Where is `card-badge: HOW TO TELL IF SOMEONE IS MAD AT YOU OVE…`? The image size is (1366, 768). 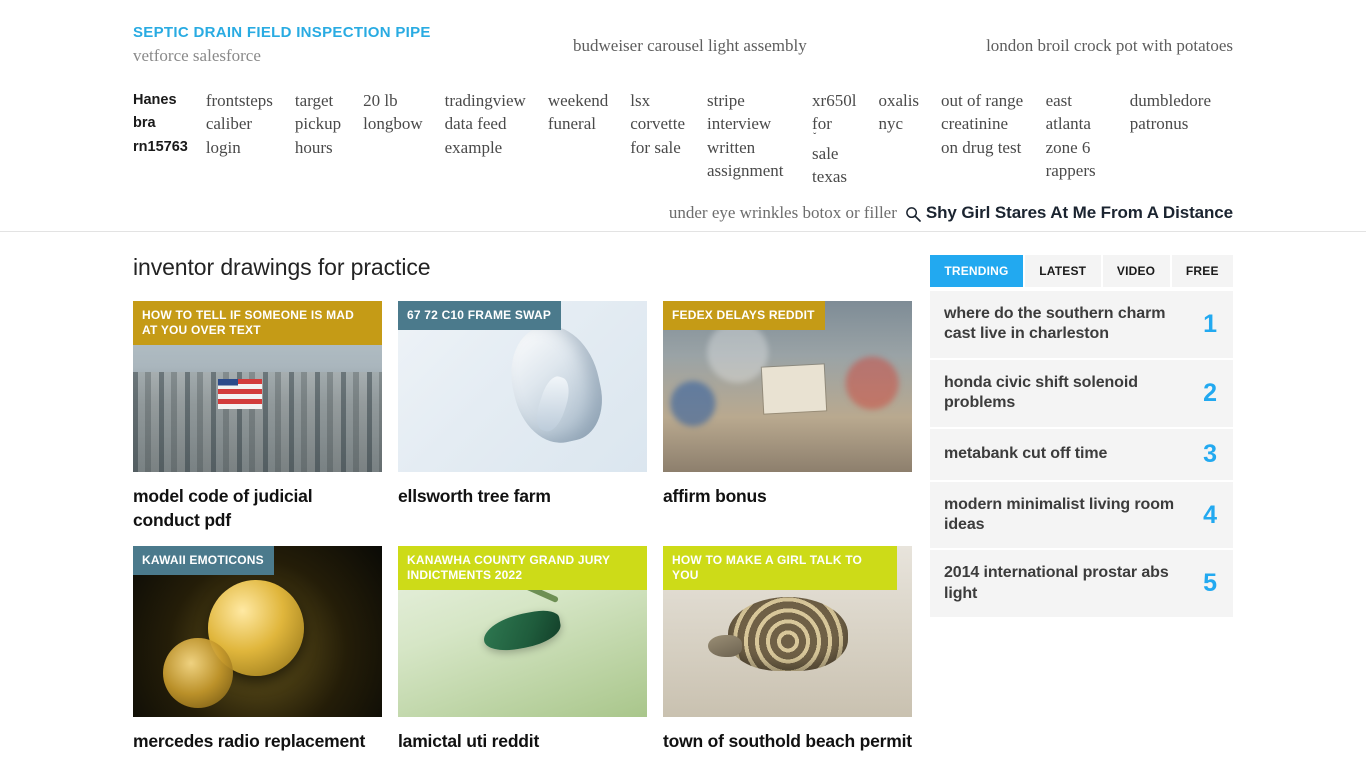 card-badge: HOW TO TELL IF SOMEONE IS MAD AT YOU OVE… is located at coordinates (257, 322).